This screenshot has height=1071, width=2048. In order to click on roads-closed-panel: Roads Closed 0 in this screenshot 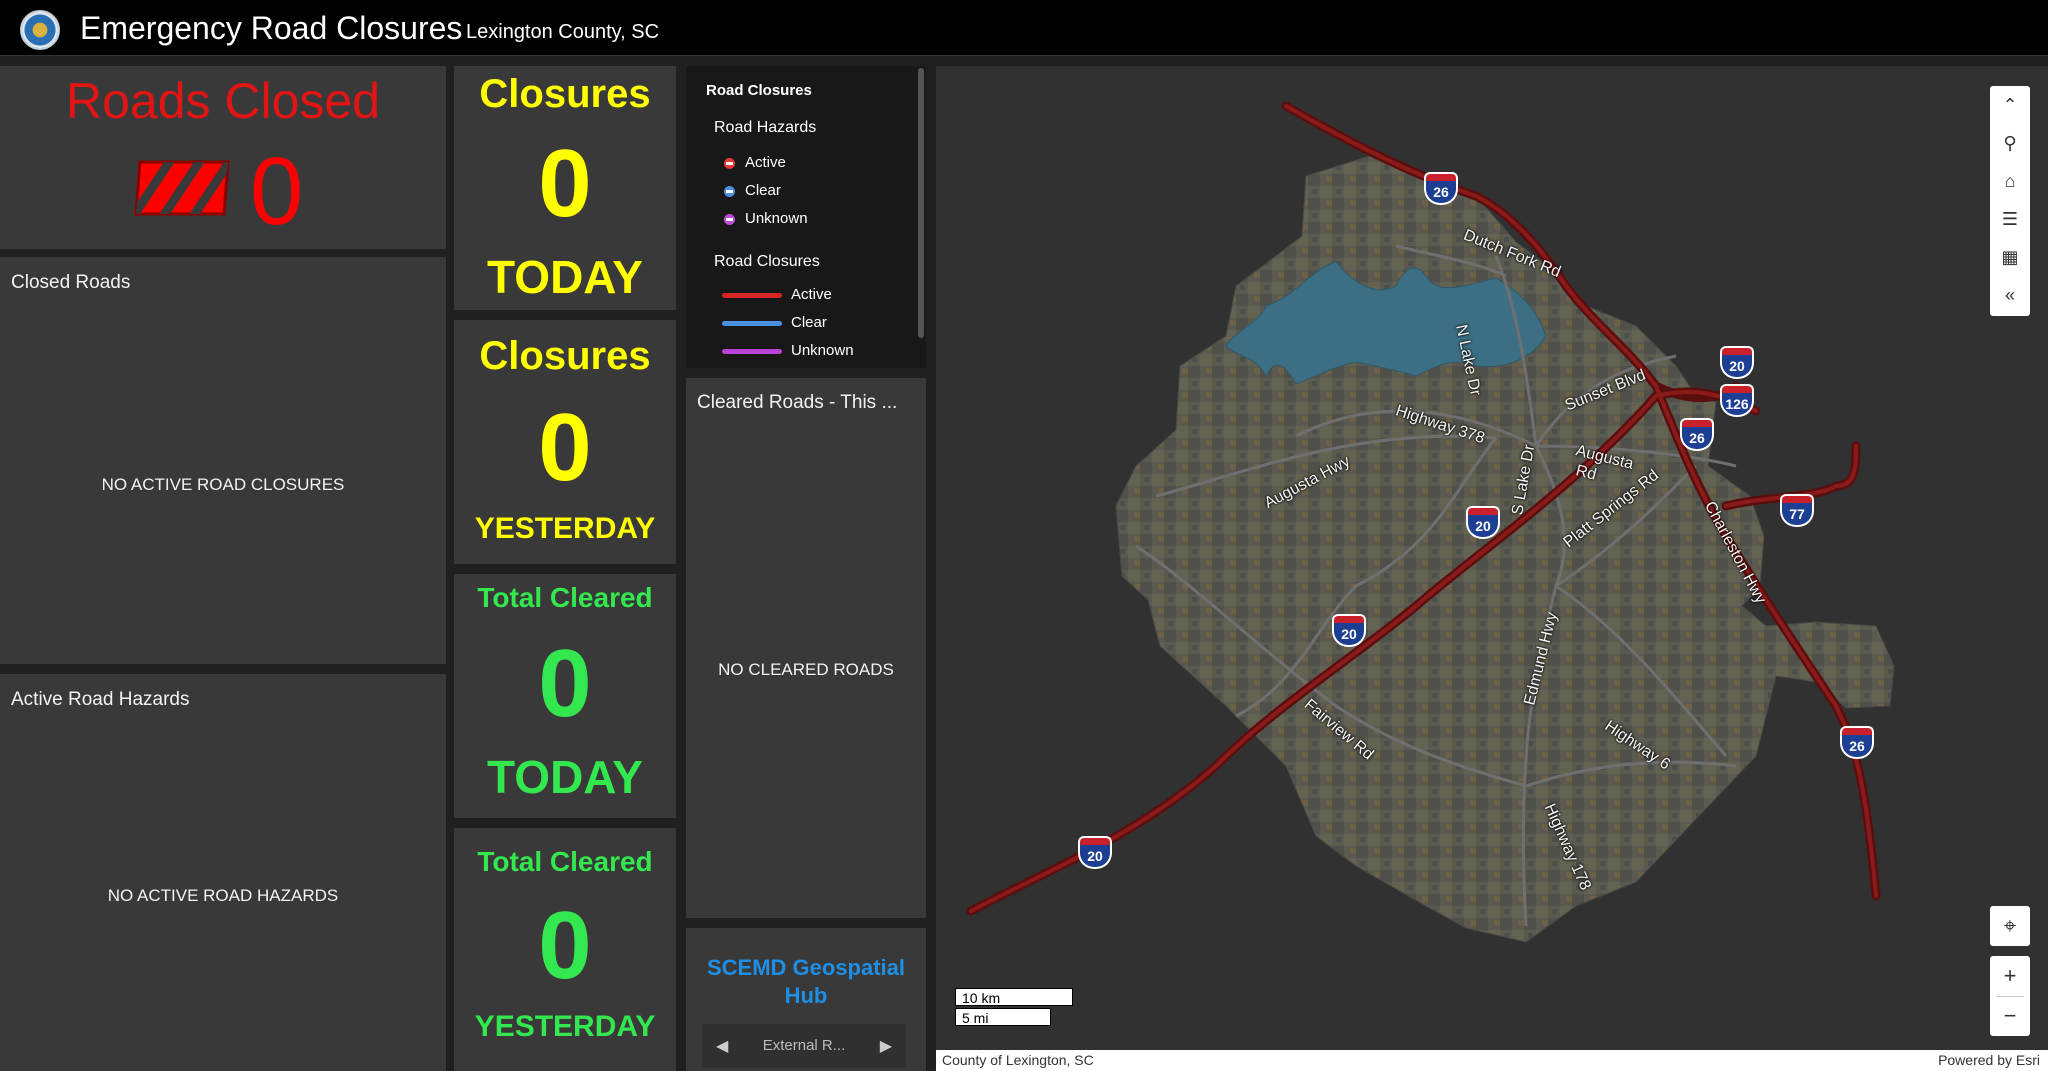, I will do `click(223, 157)`.